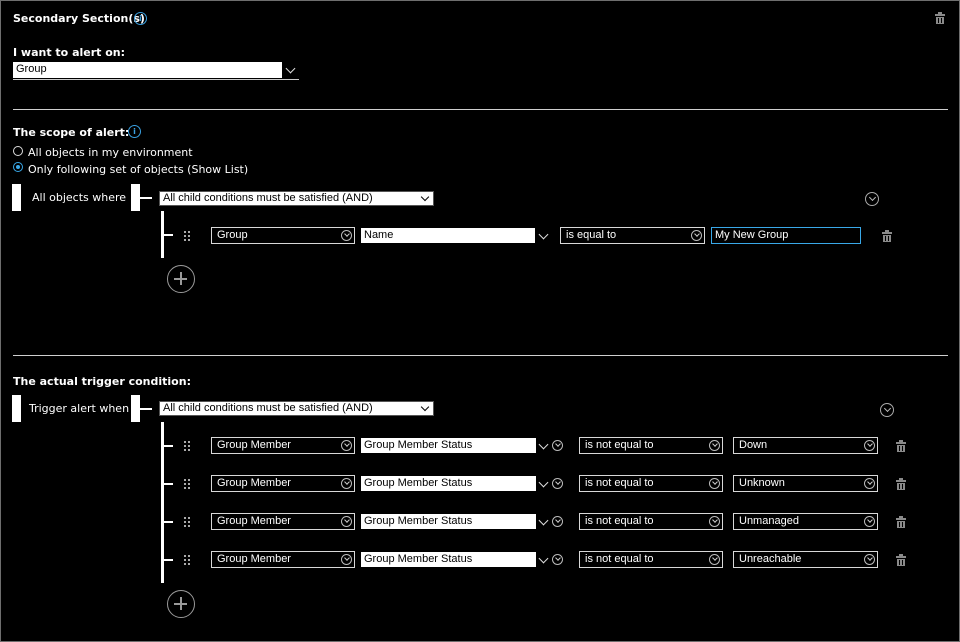 This screenshot has height=642, width=960. What do you see at coordinates (770, 559) in the screenshot?
I see `trigger-value-text: Unreachable` at bounding box center [770, 559].